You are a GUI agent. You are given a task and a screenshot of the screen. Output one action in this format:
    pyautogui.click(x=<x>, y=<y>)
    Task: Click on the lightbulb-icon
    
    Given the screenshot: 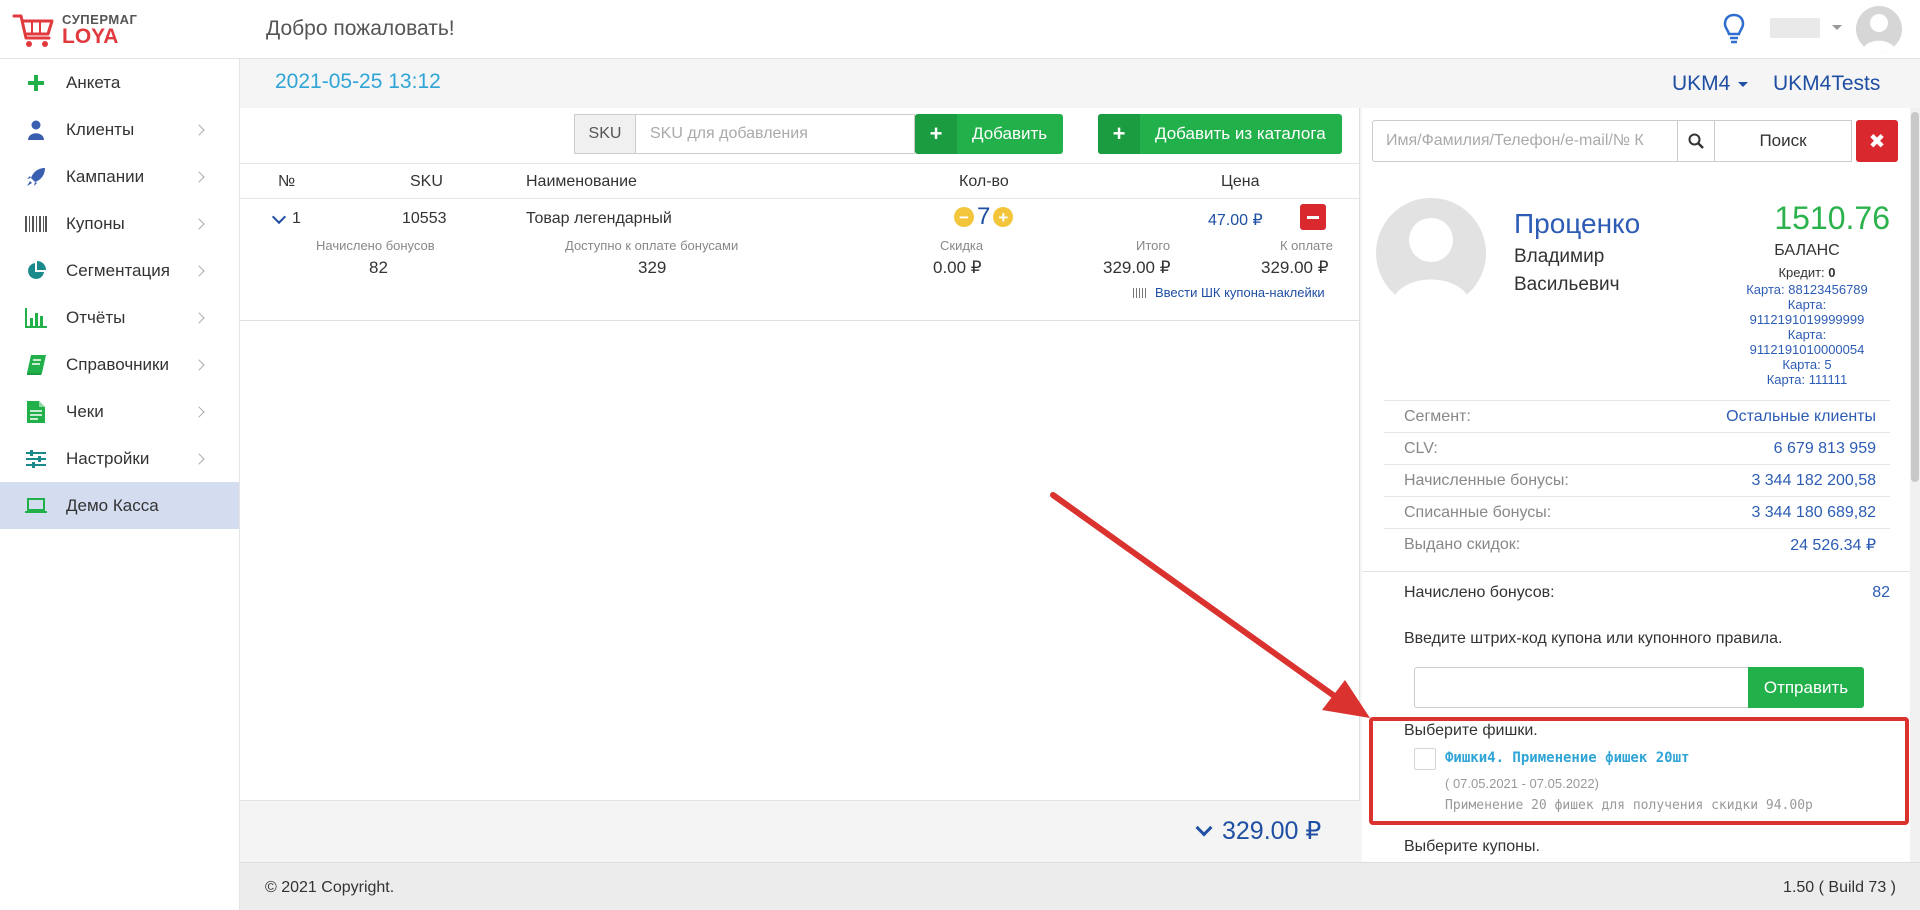 What is the action you would take?
    pyautogui.click(x=1734, y=29)
    